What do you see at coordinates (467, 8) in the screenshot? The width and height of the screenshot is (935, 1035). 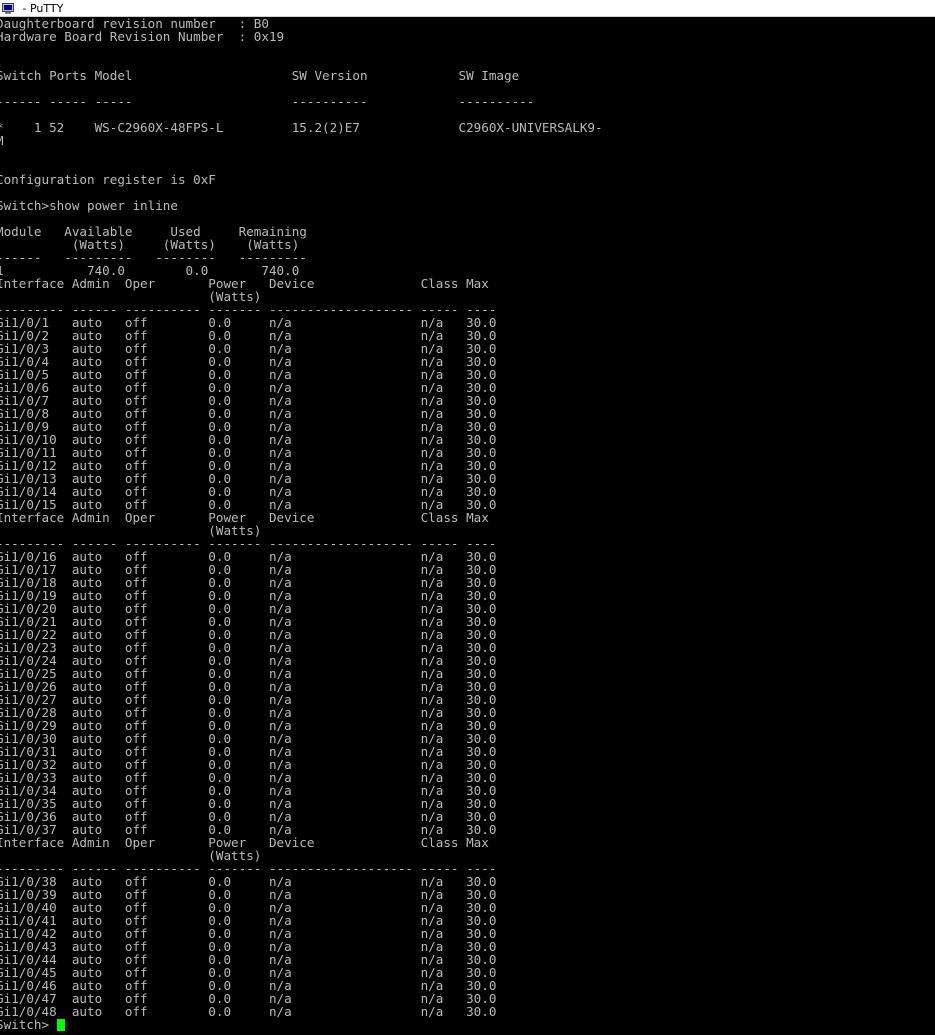 I see `window-titlebar: - PuTTY` at bounding box center [467, 8].